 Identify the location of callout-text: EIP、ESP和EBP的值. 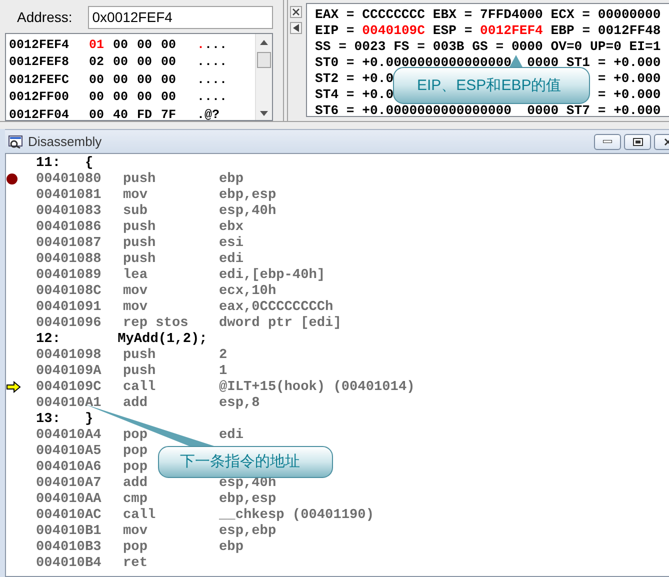
(489, 85).